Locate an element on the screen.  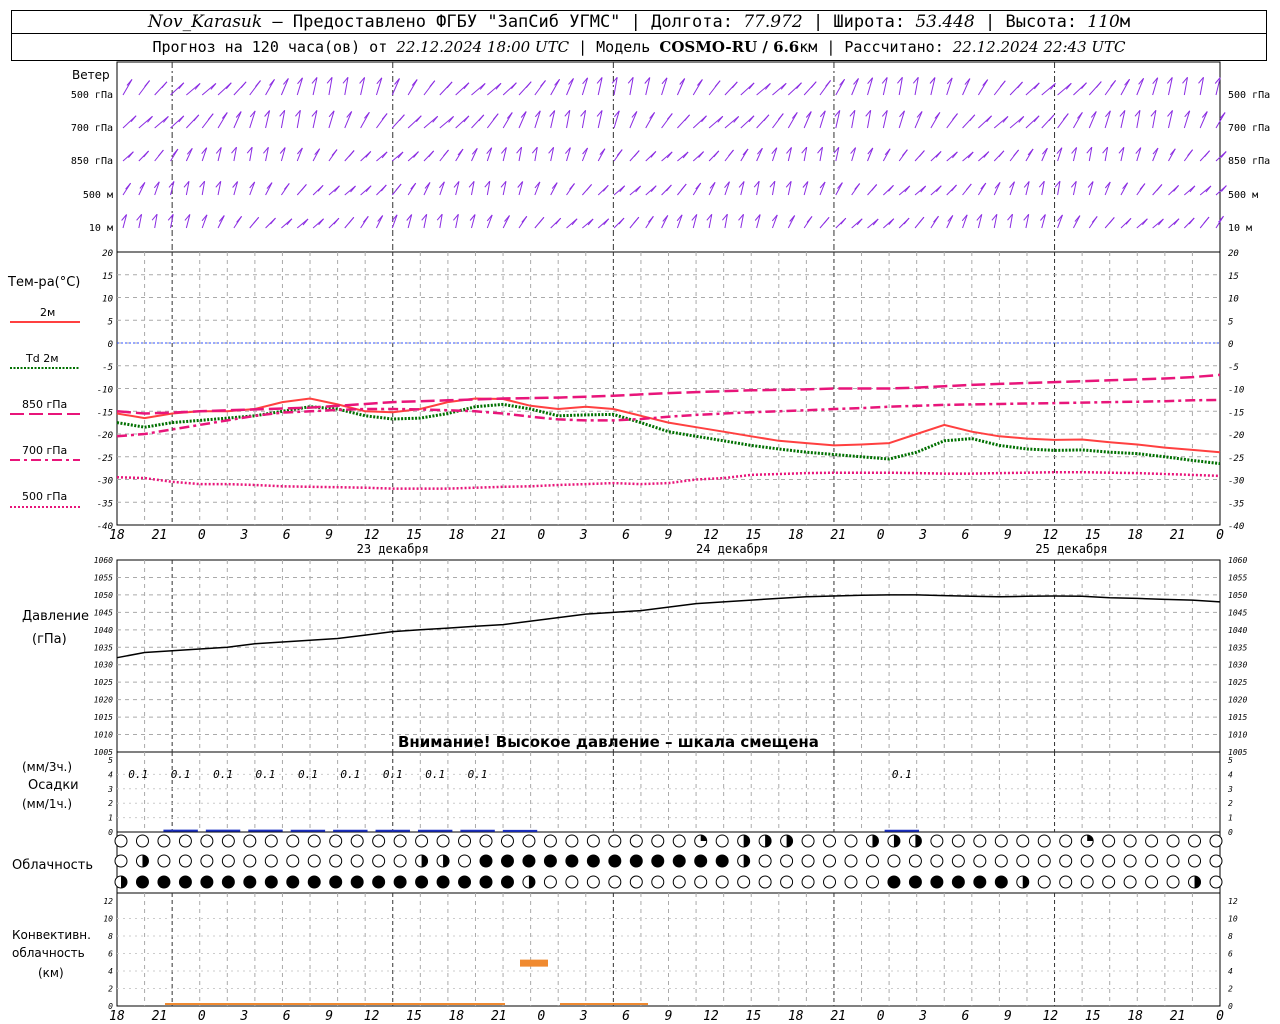
hour-tick-bottom: 9 is located at coordinates (329, 1016).